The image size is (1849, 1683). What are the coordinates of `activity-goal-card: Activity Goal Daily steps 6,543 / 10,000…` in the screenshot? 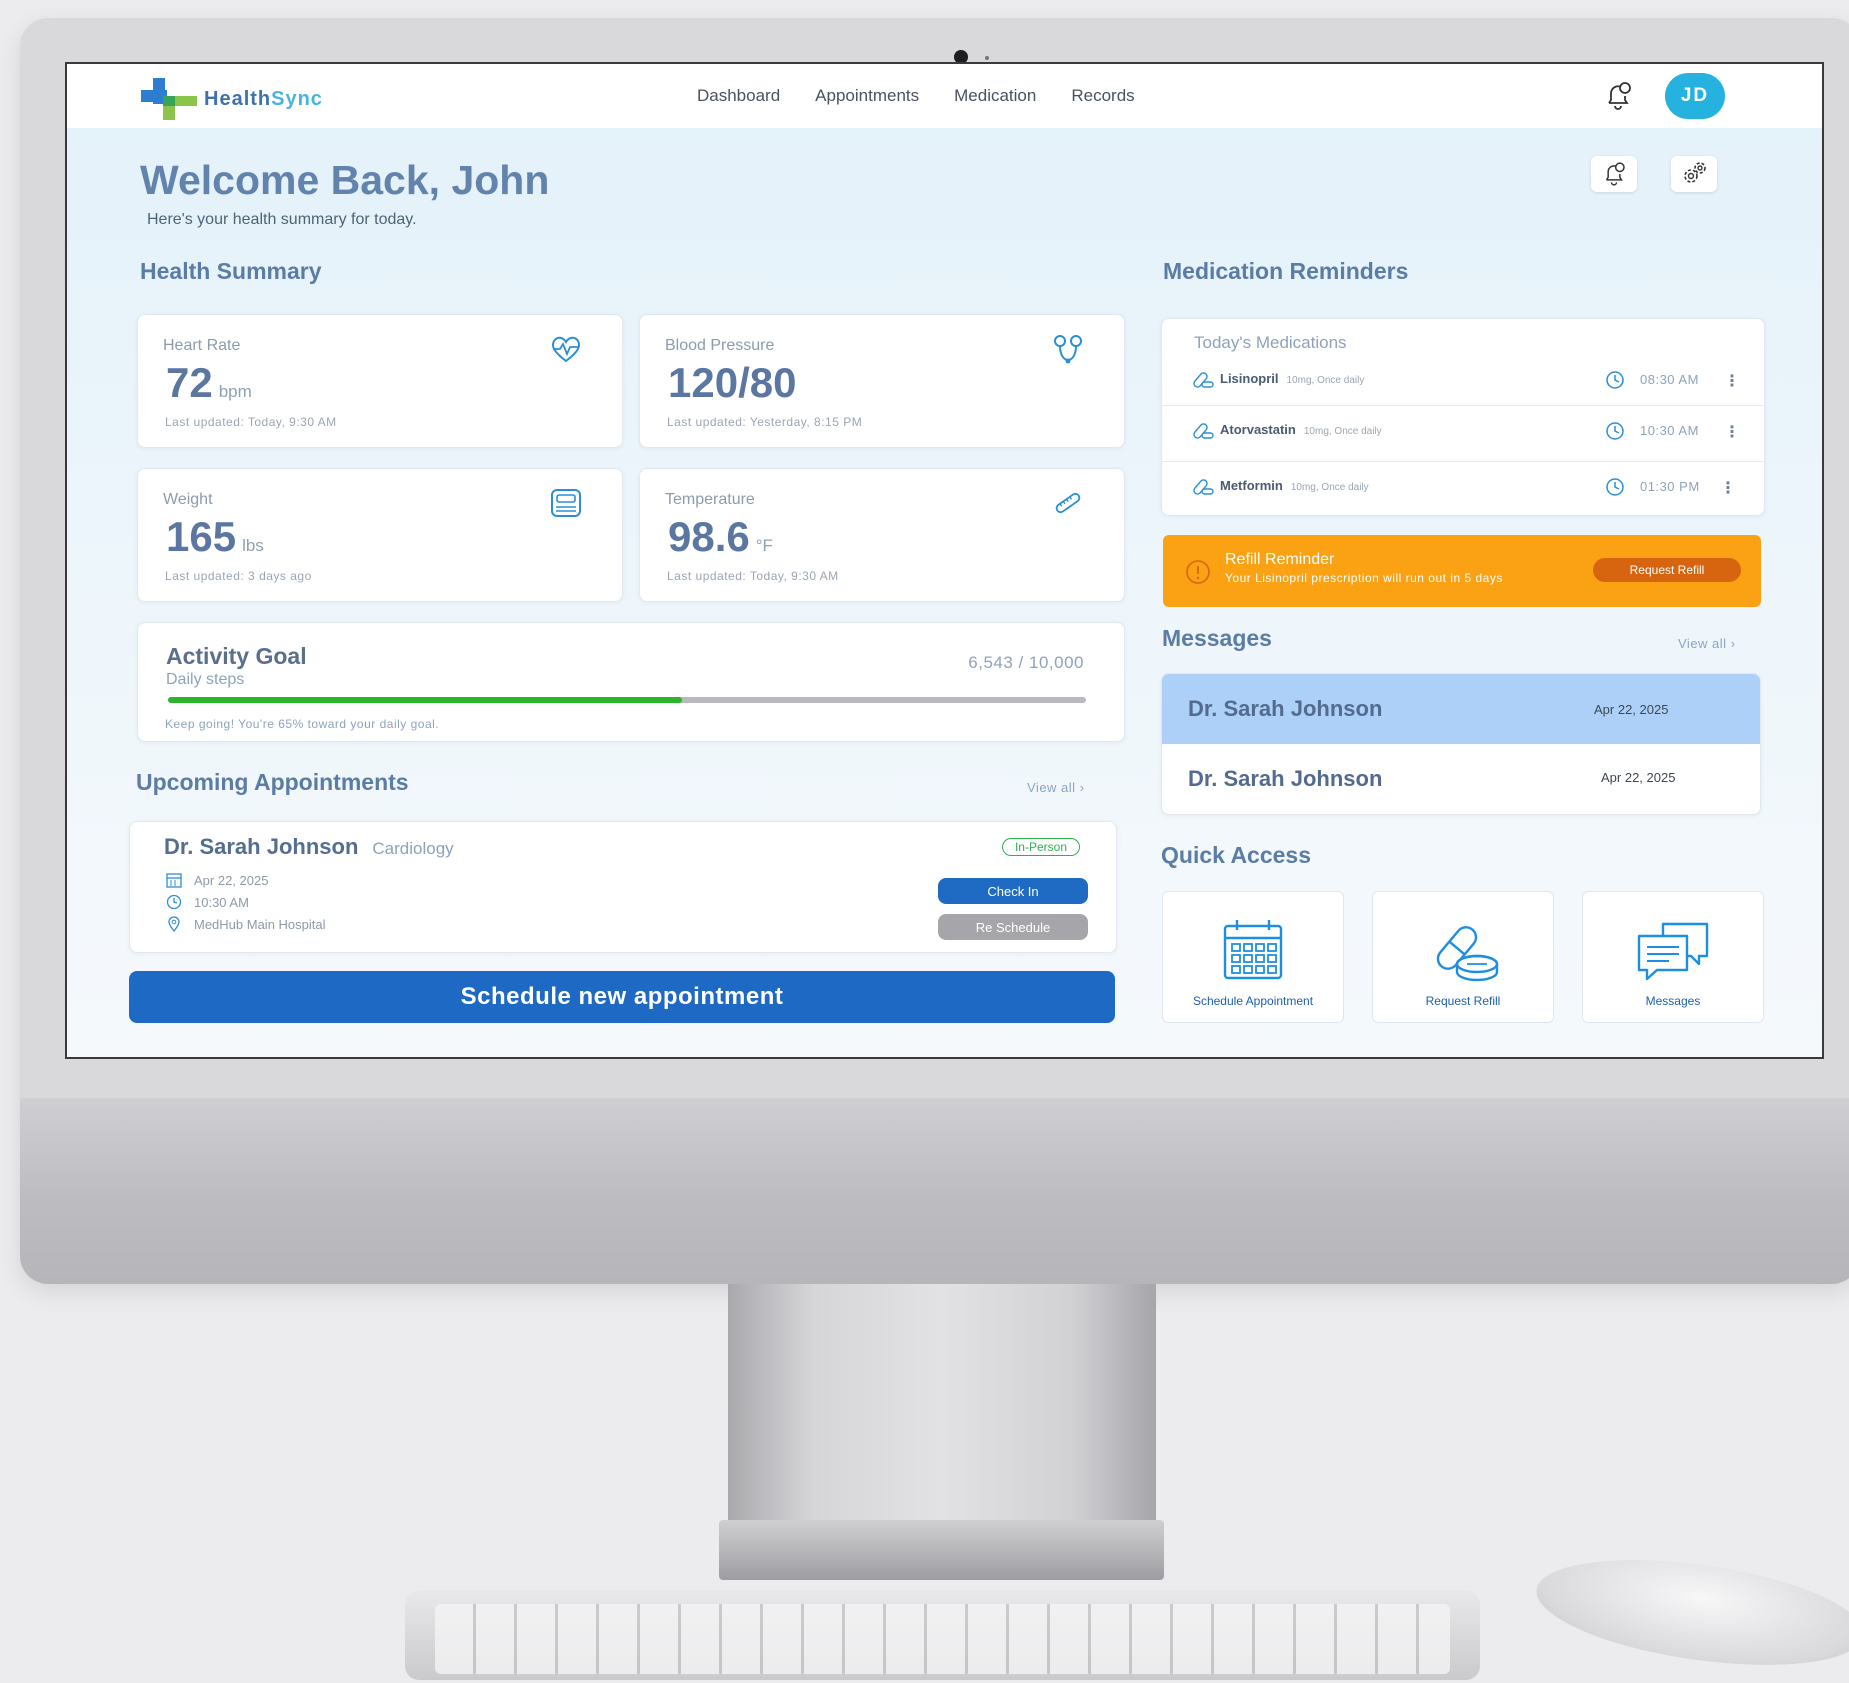 It's located at (631, 682).